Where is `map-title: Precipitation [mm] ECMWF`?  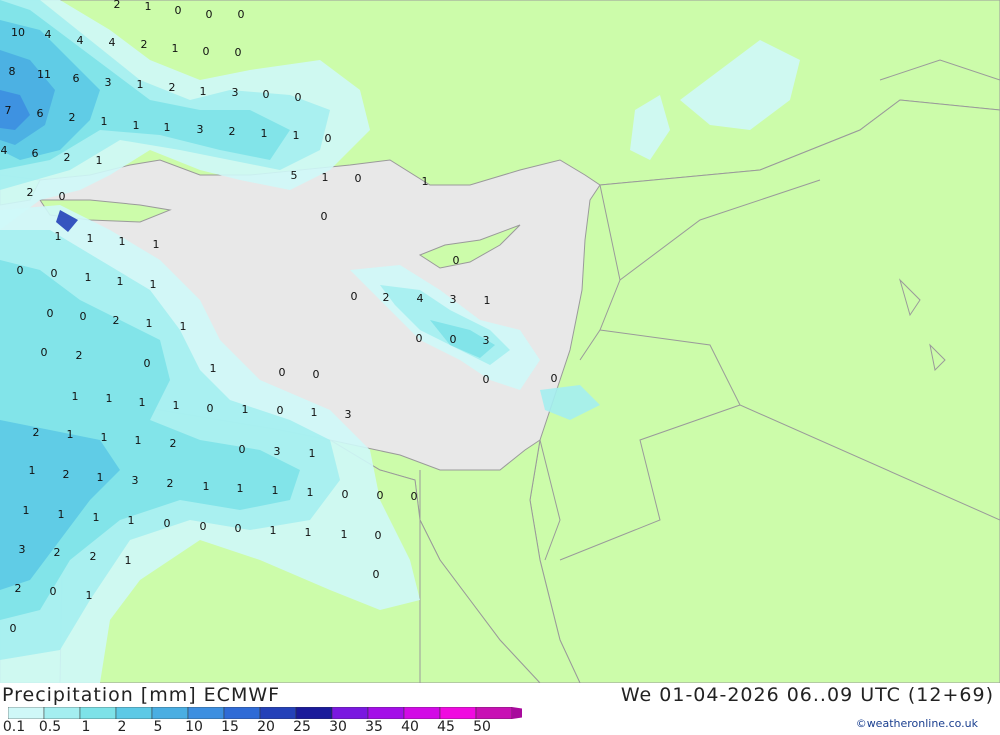 map-title: Precipitation [mm] ECMWF is located at coordinates (141, 695).